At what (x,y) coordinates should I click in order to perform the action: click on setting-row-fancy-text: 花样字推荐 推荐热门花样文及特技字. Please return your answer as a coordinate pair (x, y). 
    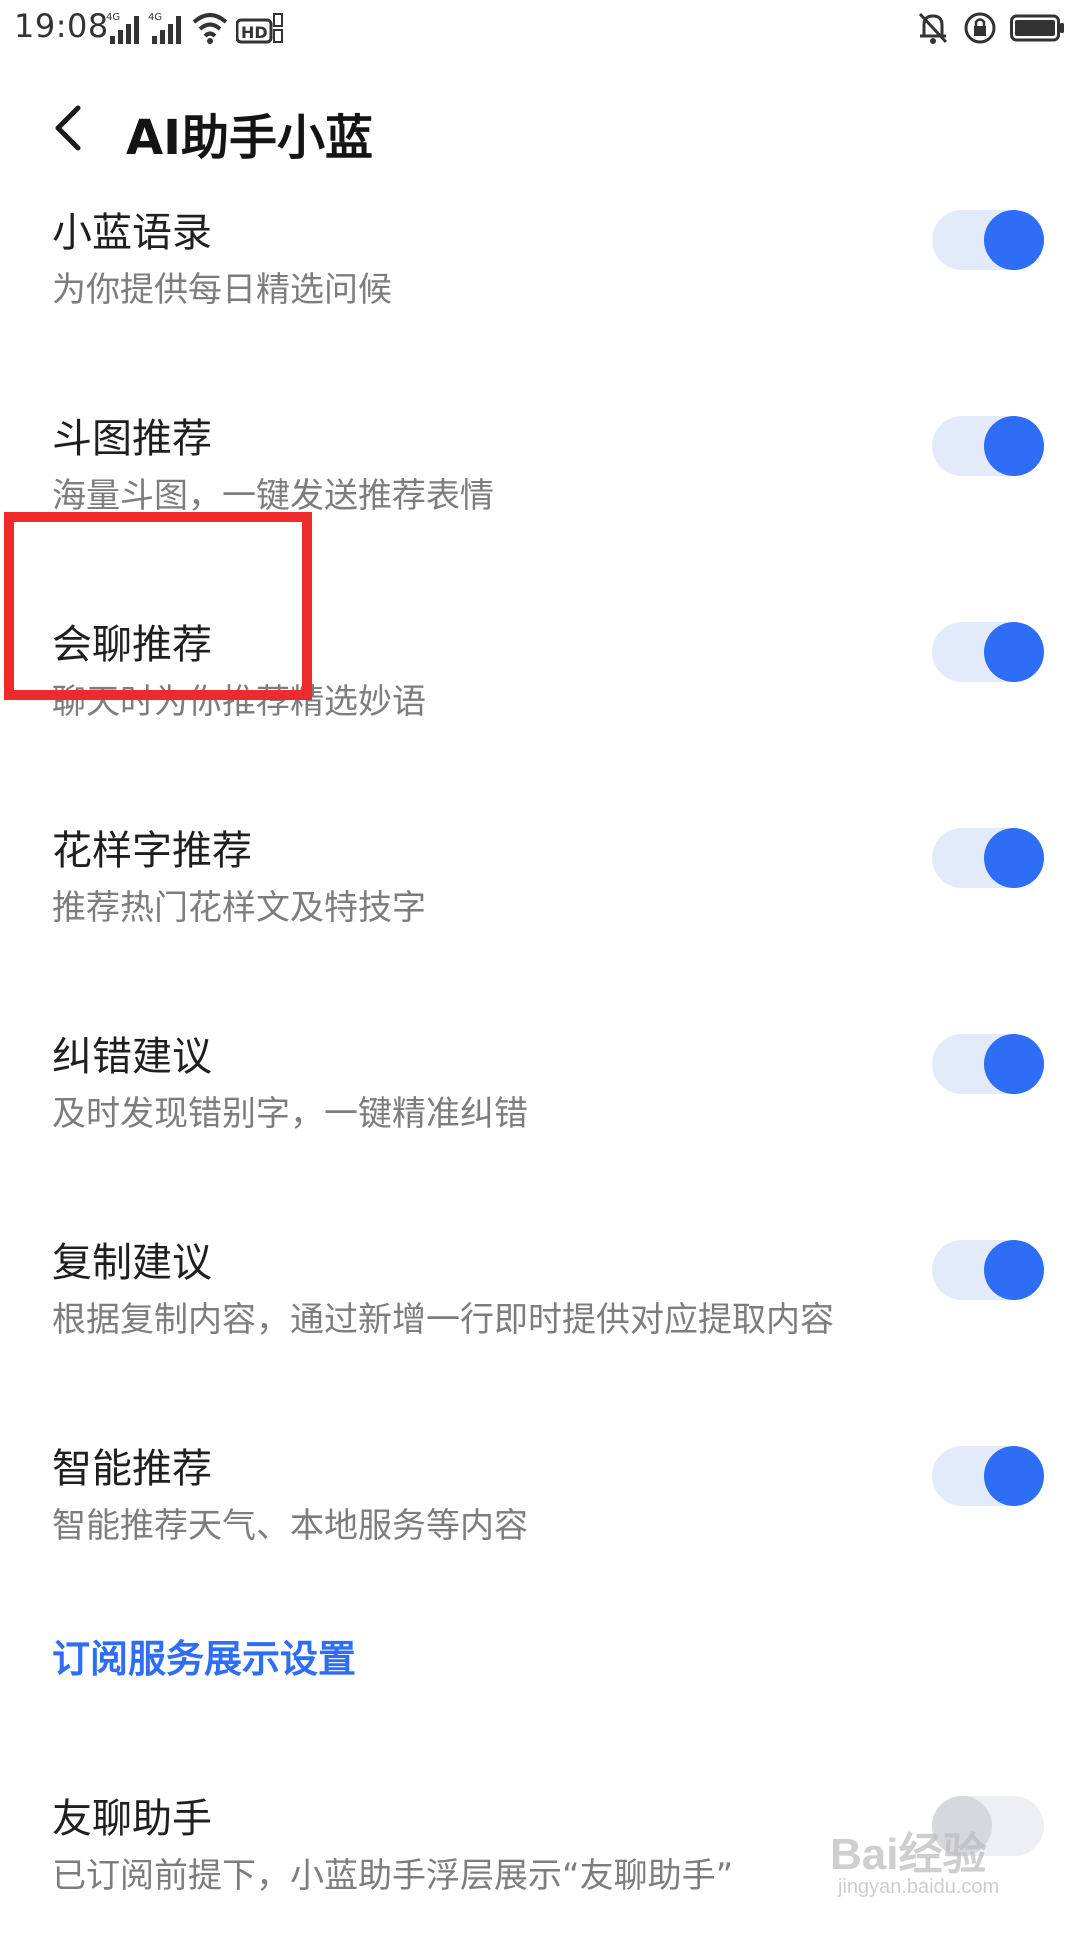
    Looking at the image, I should click on (540, 893).